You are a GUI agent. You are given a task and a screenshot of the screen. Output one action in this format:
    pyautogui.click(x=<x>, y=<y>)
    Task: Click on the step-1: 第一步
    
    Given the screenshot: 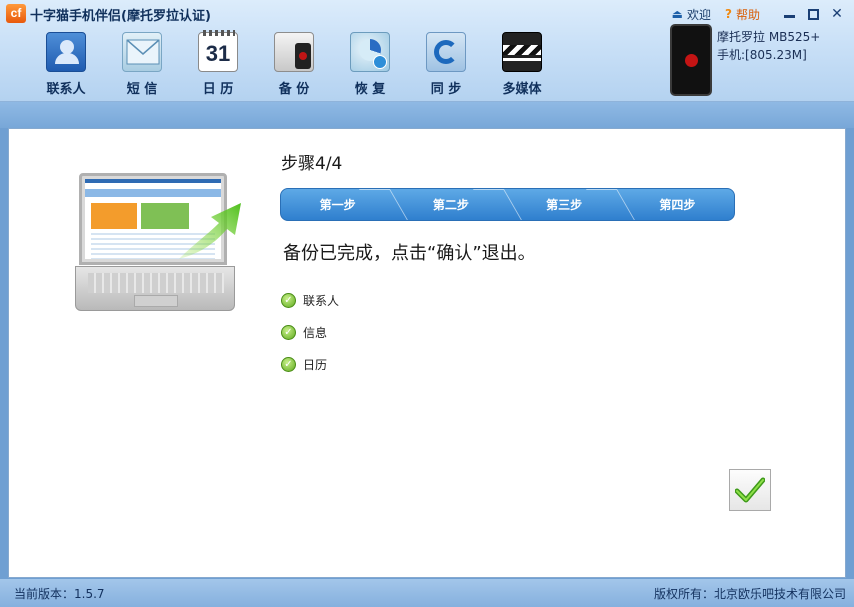 What is the action you would take?
    pyautogui.click(x=337, y=204)
    